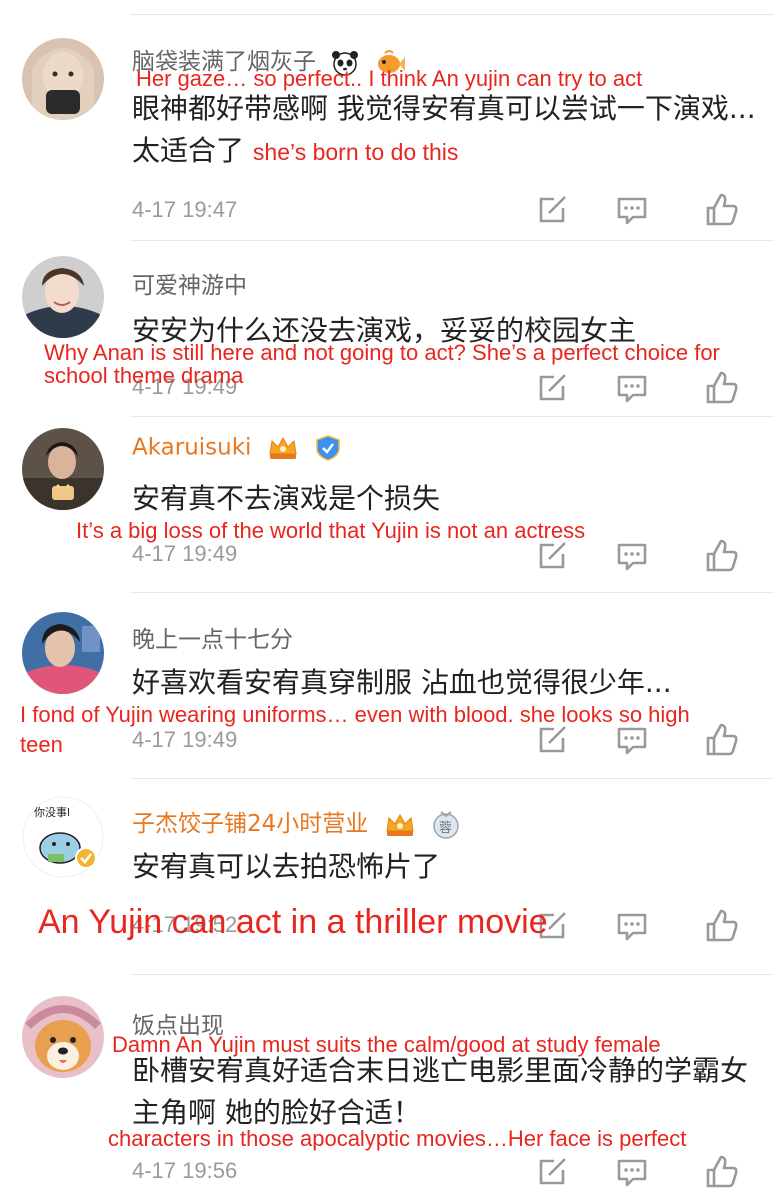  I want to click on inline-translation-text: she’s born to do this, so click(355, 152).